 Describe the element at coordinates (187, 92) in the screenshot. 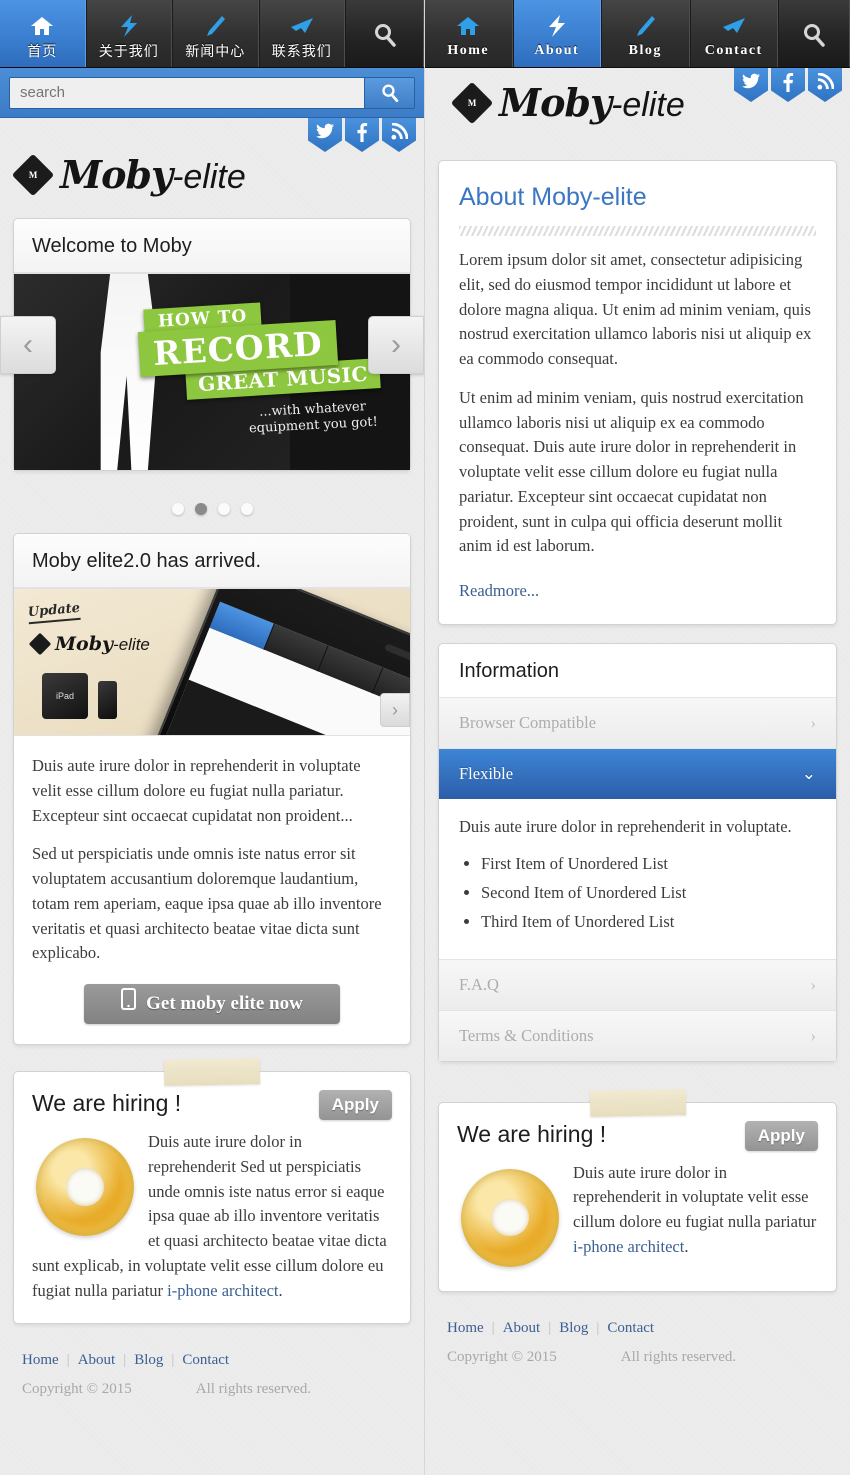

I see `search-input` at that location.